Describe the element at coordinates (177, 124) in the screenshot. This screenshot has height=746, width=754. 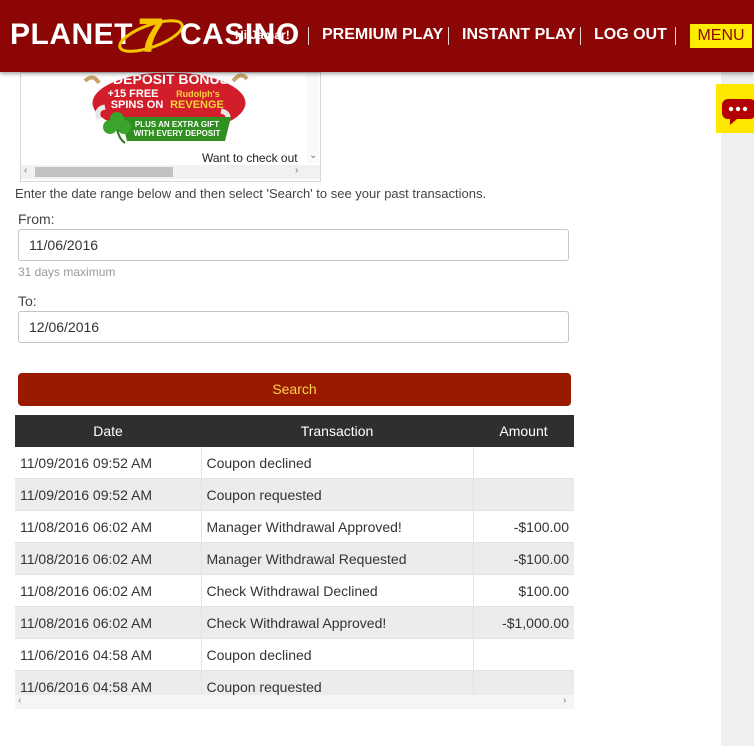
I see `svg-text: PLUS AN EXTRA GIFT` at that location.